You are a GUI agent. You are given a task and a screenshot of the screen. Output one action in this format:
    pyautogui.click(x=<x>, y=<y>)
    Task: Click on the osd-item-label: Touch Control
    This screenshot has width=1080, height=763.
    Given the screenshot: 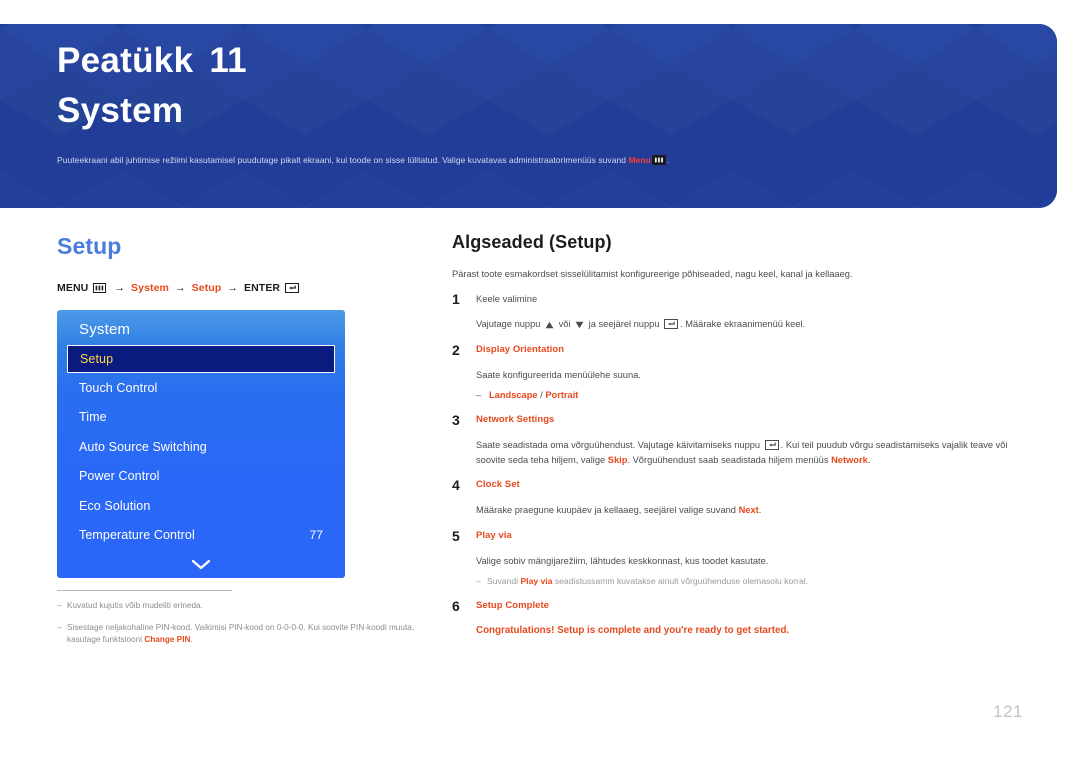 What is the action you would take?
    pyautogui.click(x=118, y=387)
    